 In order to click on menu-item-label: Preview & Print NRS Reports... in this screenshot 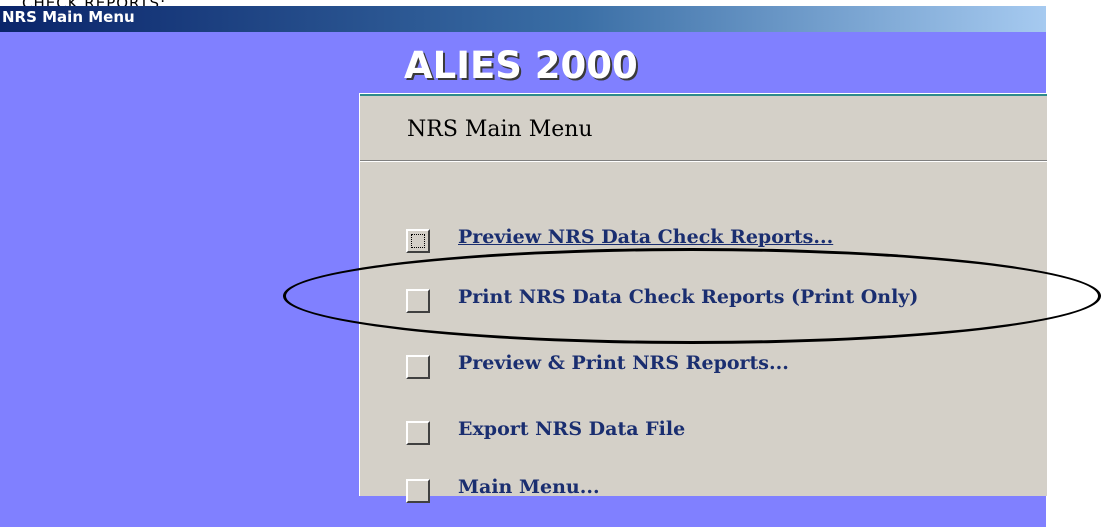, I will do `click(623, 363)`.